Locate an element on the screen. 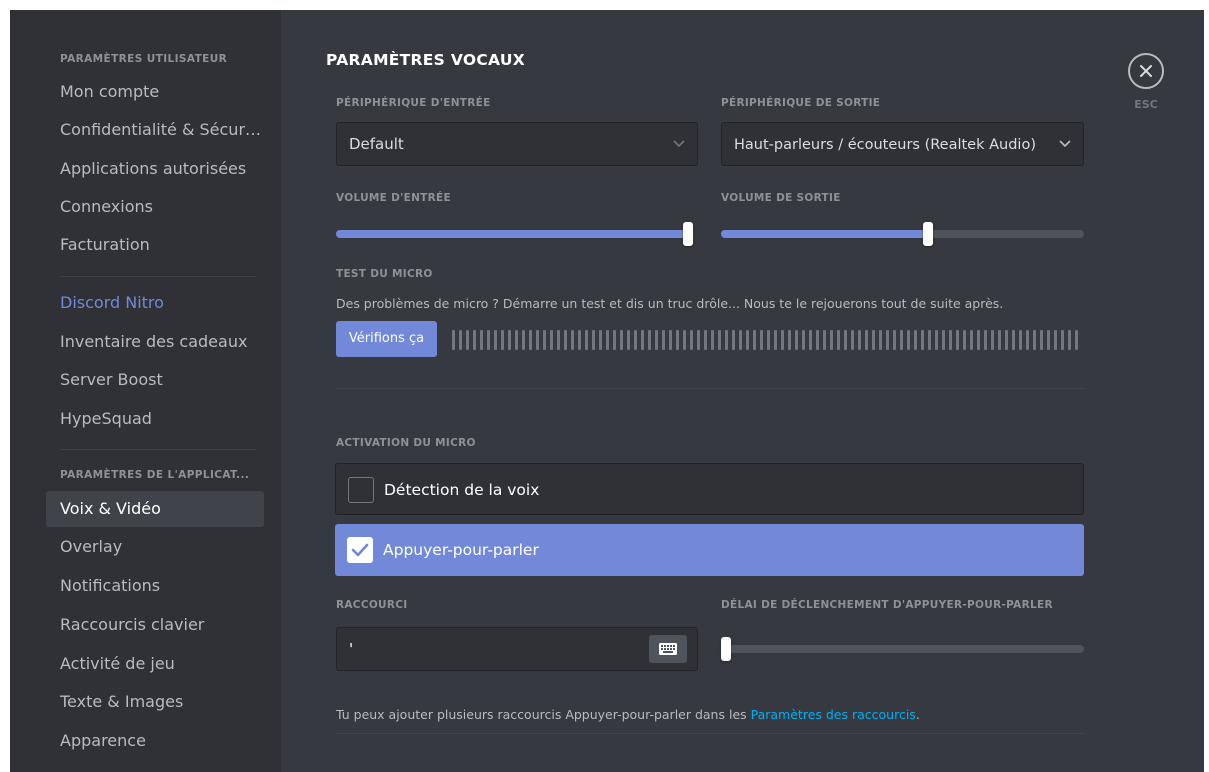  keyboard-icon is located at coordinates (668, 649).